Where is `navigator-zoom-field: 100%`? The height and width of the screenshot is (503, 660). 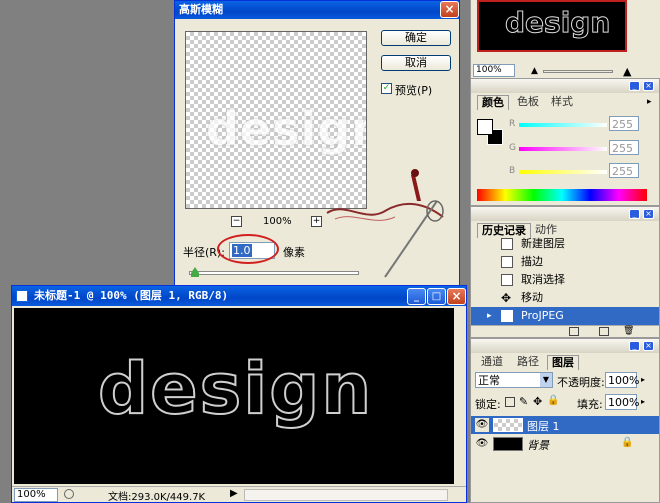 navigator-zoom-field: 100% is located at coordinates (494, 70).